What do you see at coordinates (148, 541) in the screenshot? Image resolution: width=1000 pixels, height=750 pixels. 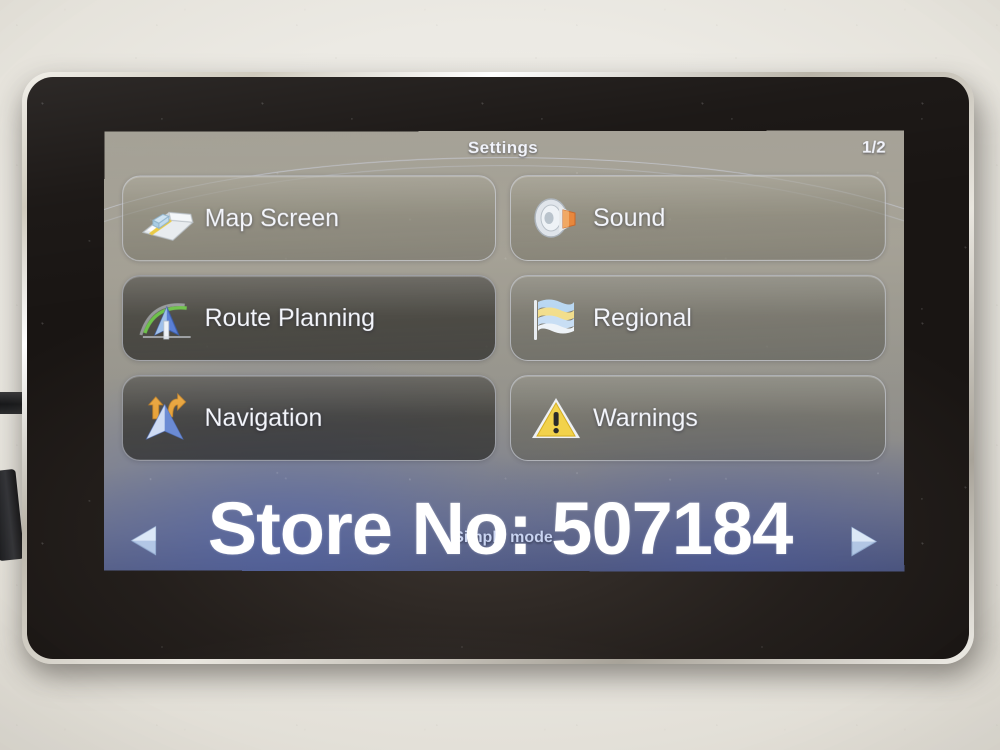 I see `arrow-left-icon` at bounding box center [148, 541].